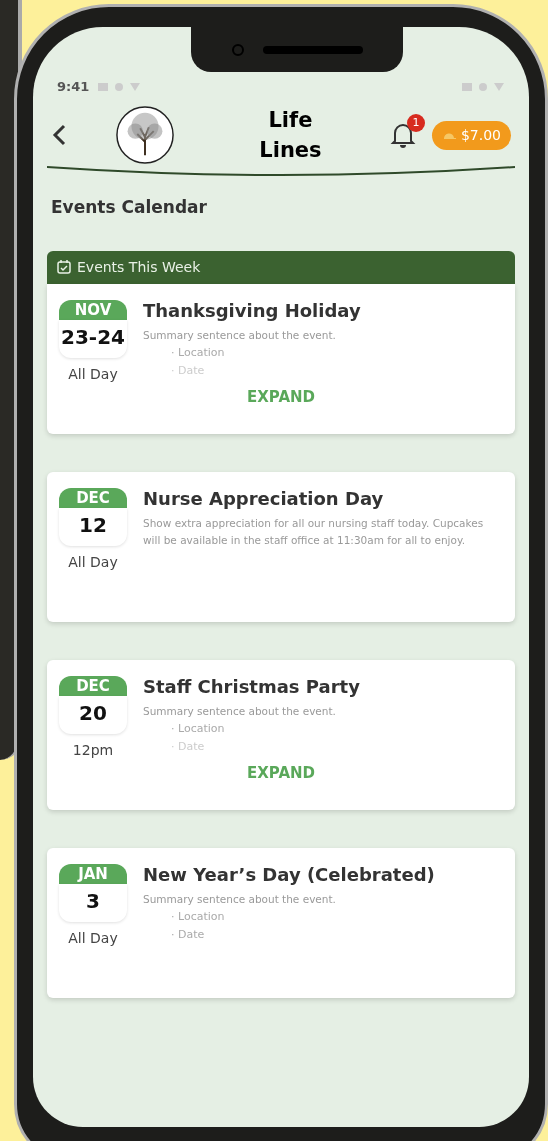  I want to click on day-number: 3, so click(93, 902).